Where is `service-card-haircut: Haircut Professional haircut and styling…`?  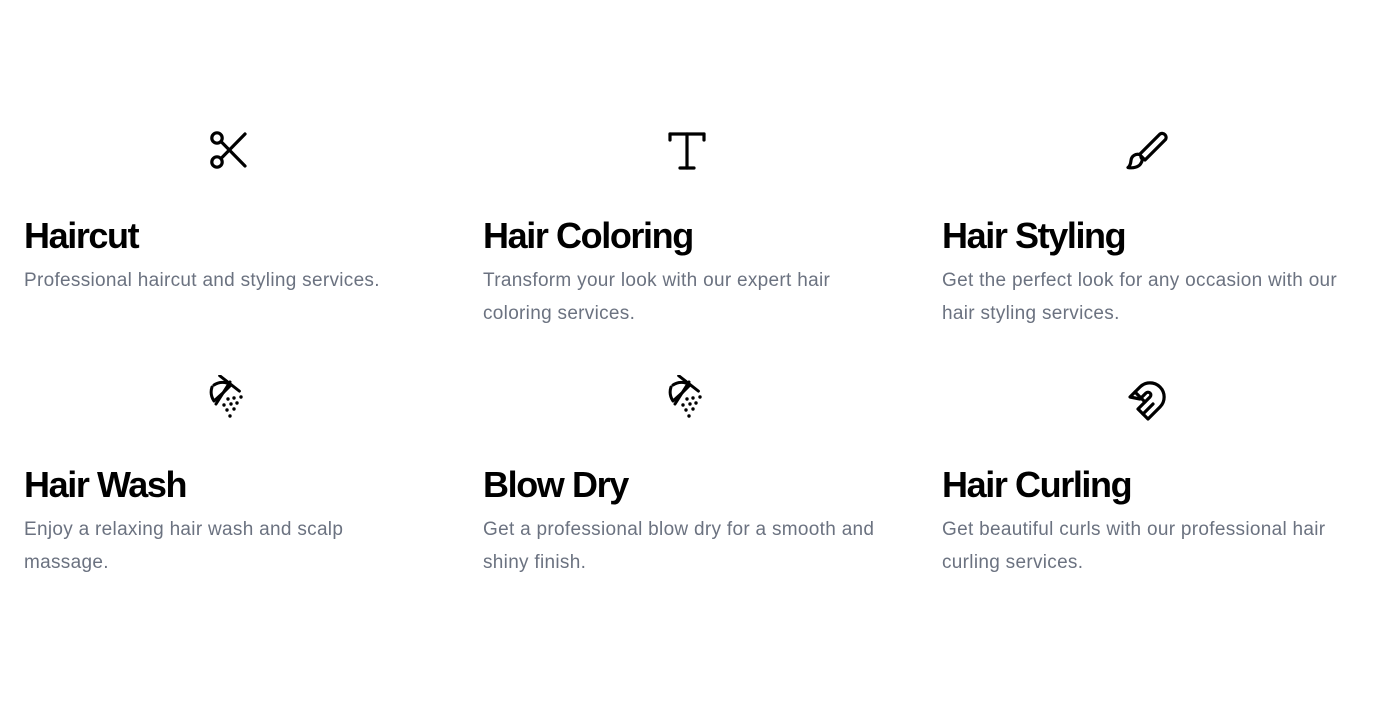 service-card-haircut: Haircut Professional haircut and styling… is located at coordinates (242, 250).